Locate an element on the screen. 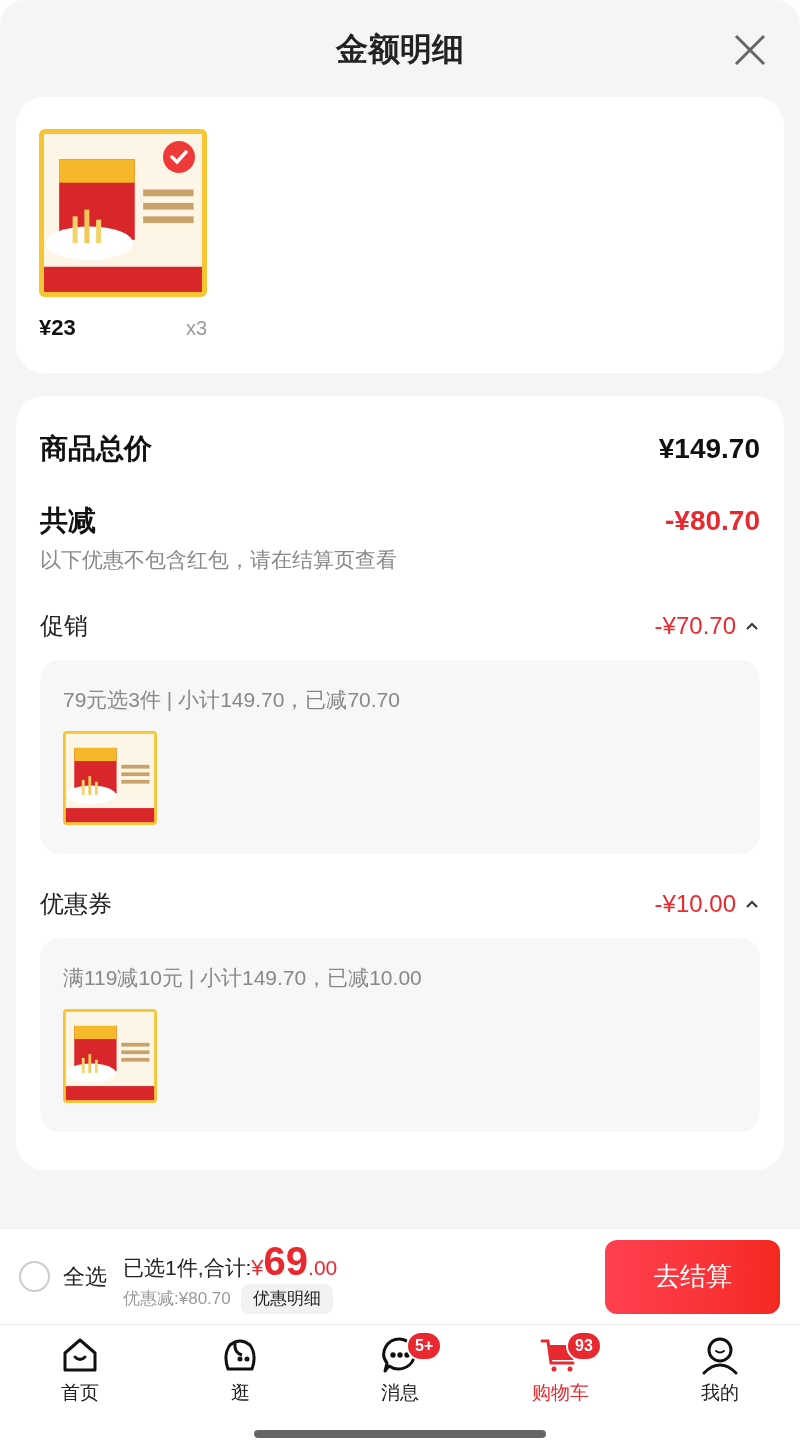  section-detail: 满119减10元 | 小计149.70，已减10.00 is located at coordinates (243, 977).